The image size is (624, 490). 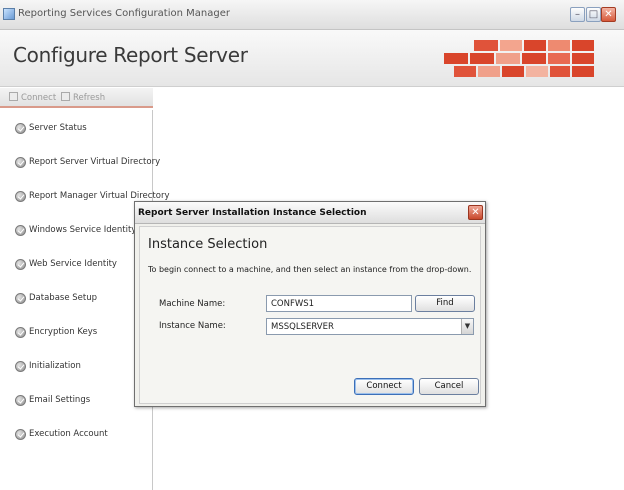 I want to click on close-button: ✕, so click(x=608, y=14).